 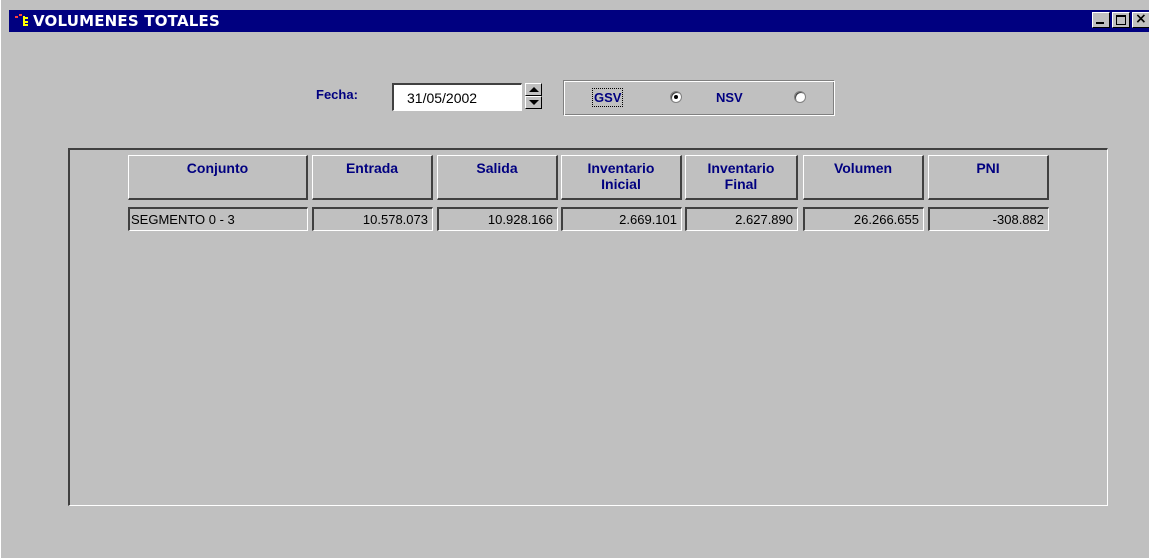 I want to click on maximize-button, so click(x=1121, y=20).